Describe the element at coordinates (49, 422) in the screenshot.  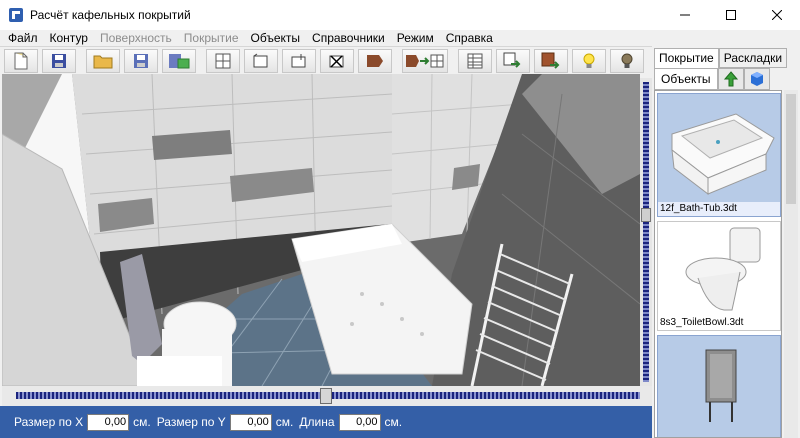
I see `size-x-label: Размер по X` at that location.